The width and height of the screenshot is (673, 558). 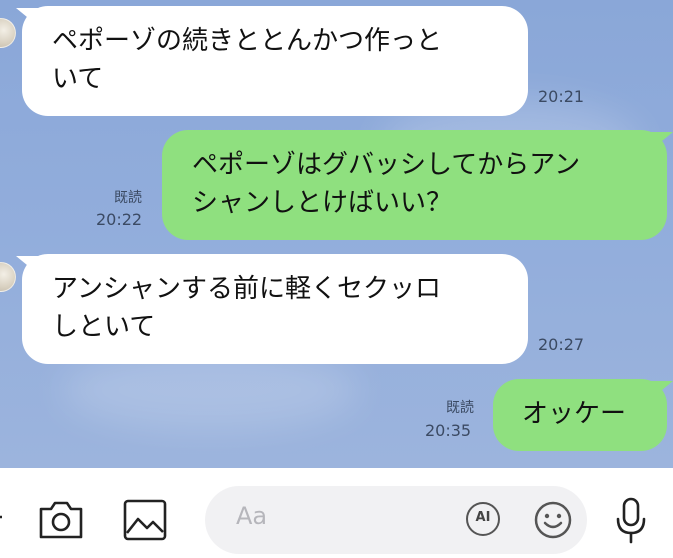 I want to click on message-bubble-incoming: ペポーゾの続きととんかつ作っと いて, so click(x=275, y=61).